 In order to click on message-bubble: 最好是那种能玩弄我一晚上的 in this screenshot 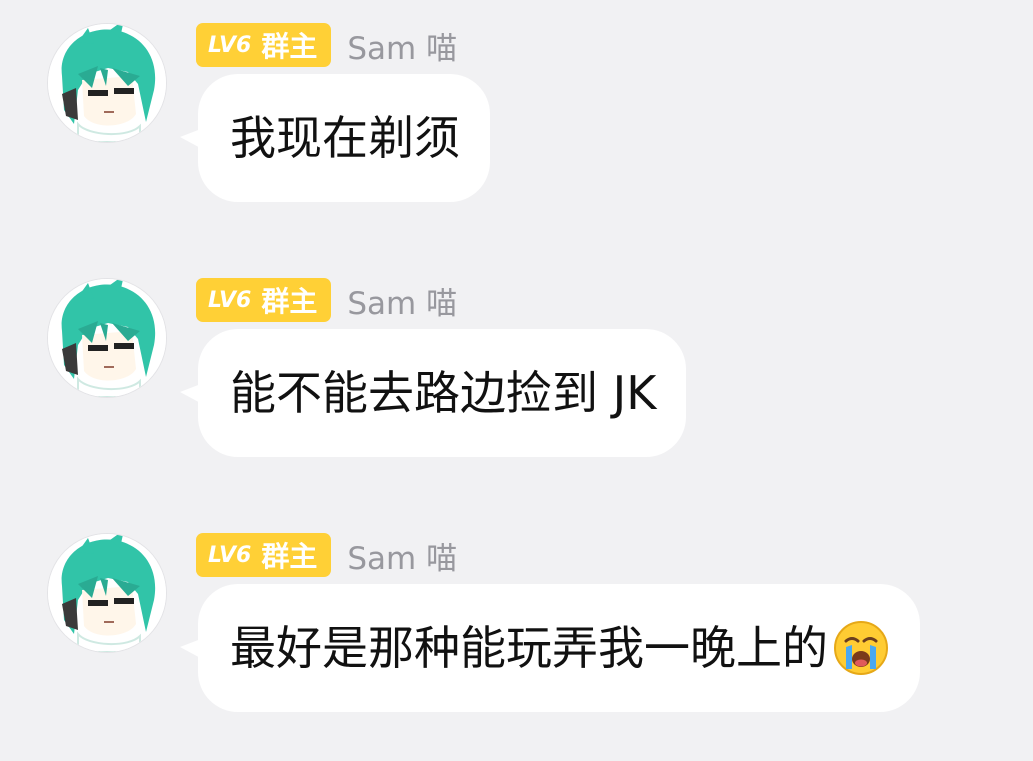, I will do `click(559, 648)`.